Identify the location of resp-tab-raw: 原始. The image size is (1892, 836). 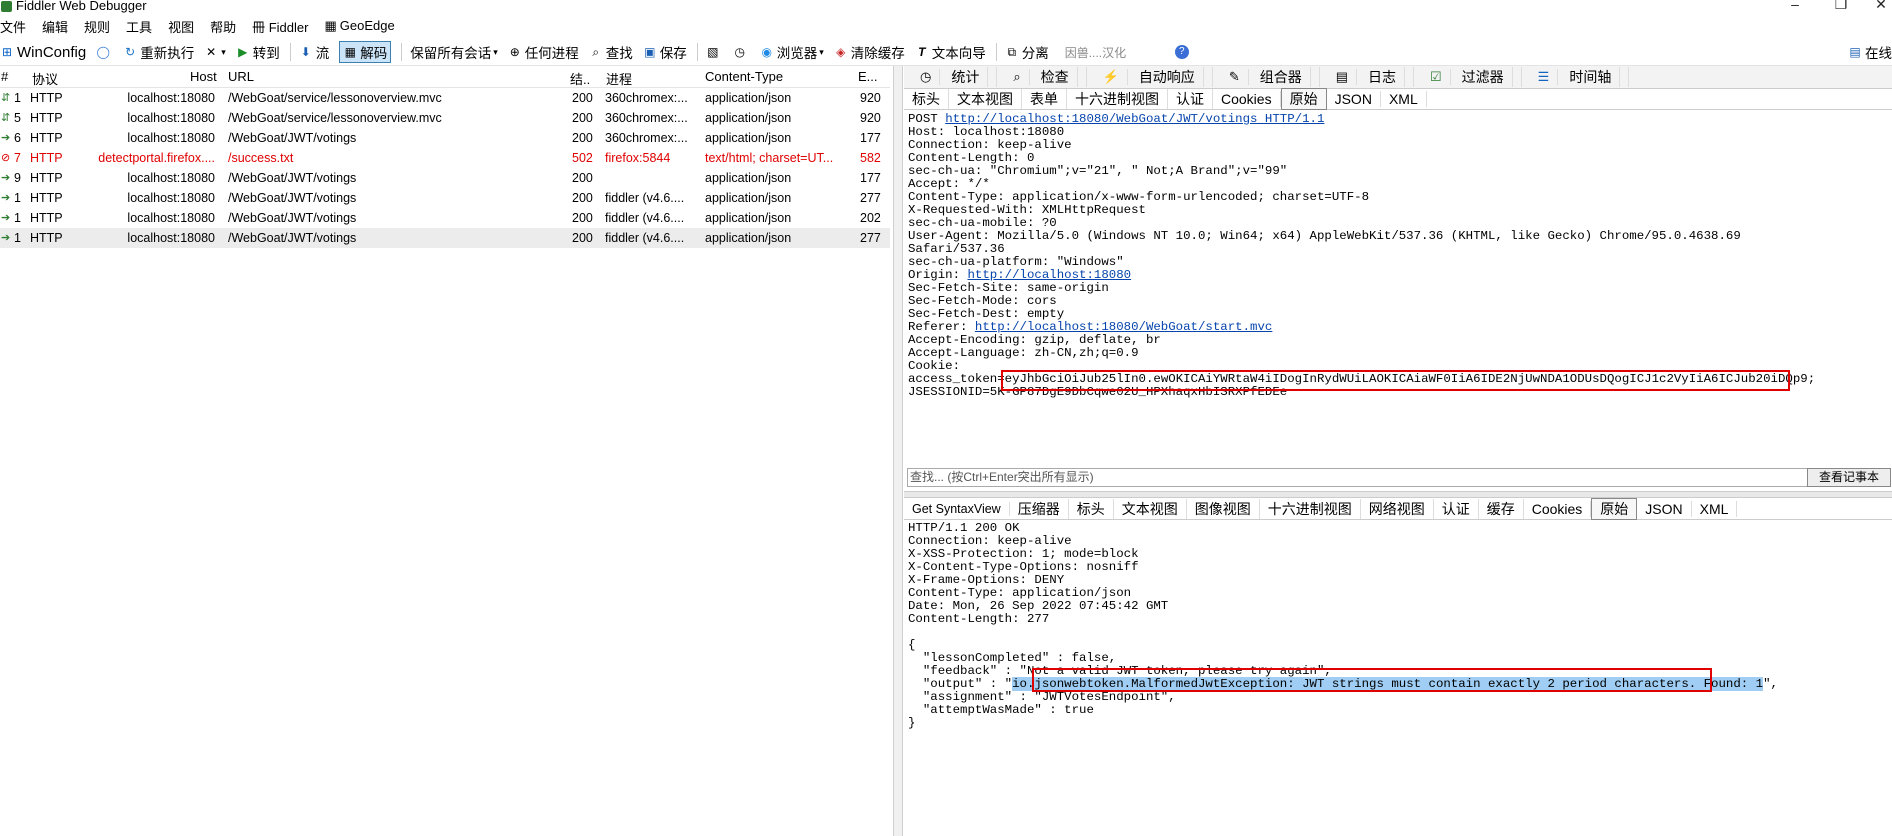
(1614, 509).